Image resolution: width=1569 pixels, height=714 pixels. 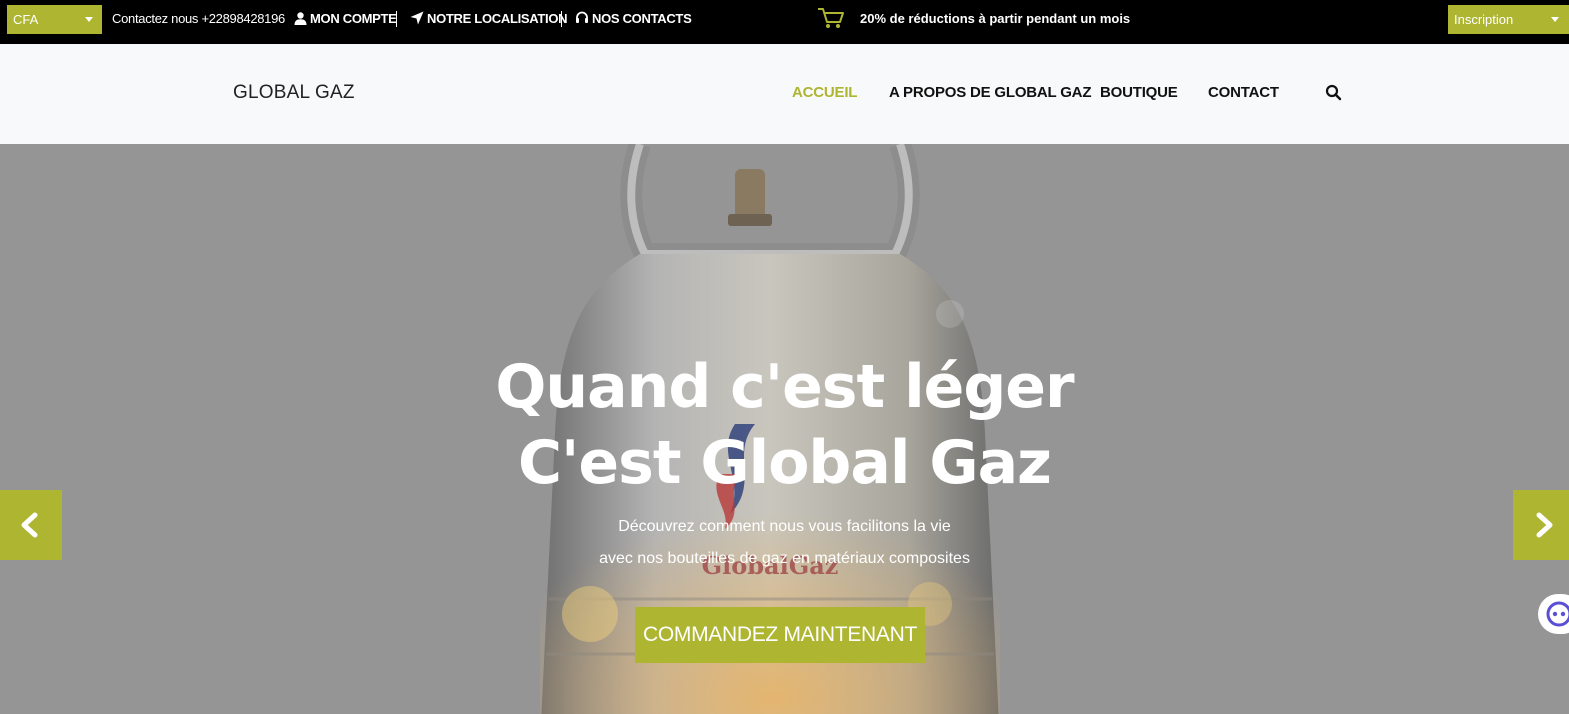 I want to click on nav-accueil: ACCUEIL, so click(x=824, y=92).